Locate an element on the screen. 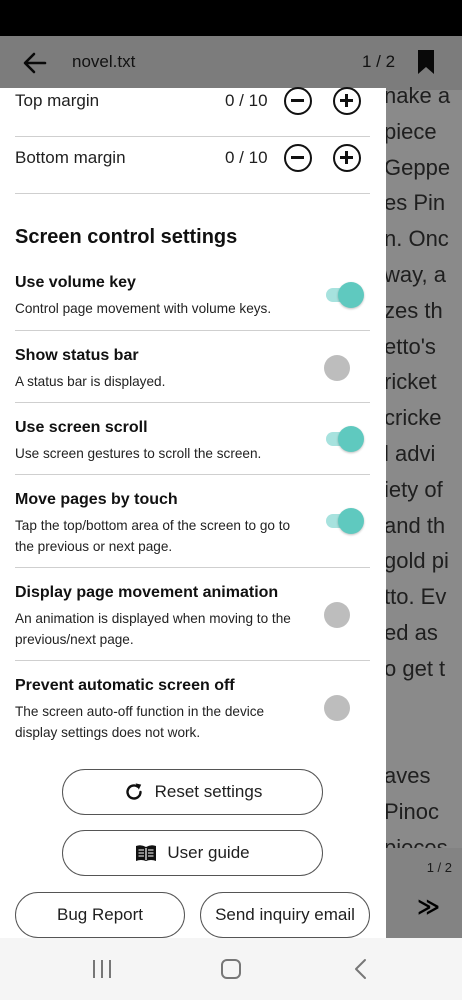  book-icon is located at coordinates (146, 853).